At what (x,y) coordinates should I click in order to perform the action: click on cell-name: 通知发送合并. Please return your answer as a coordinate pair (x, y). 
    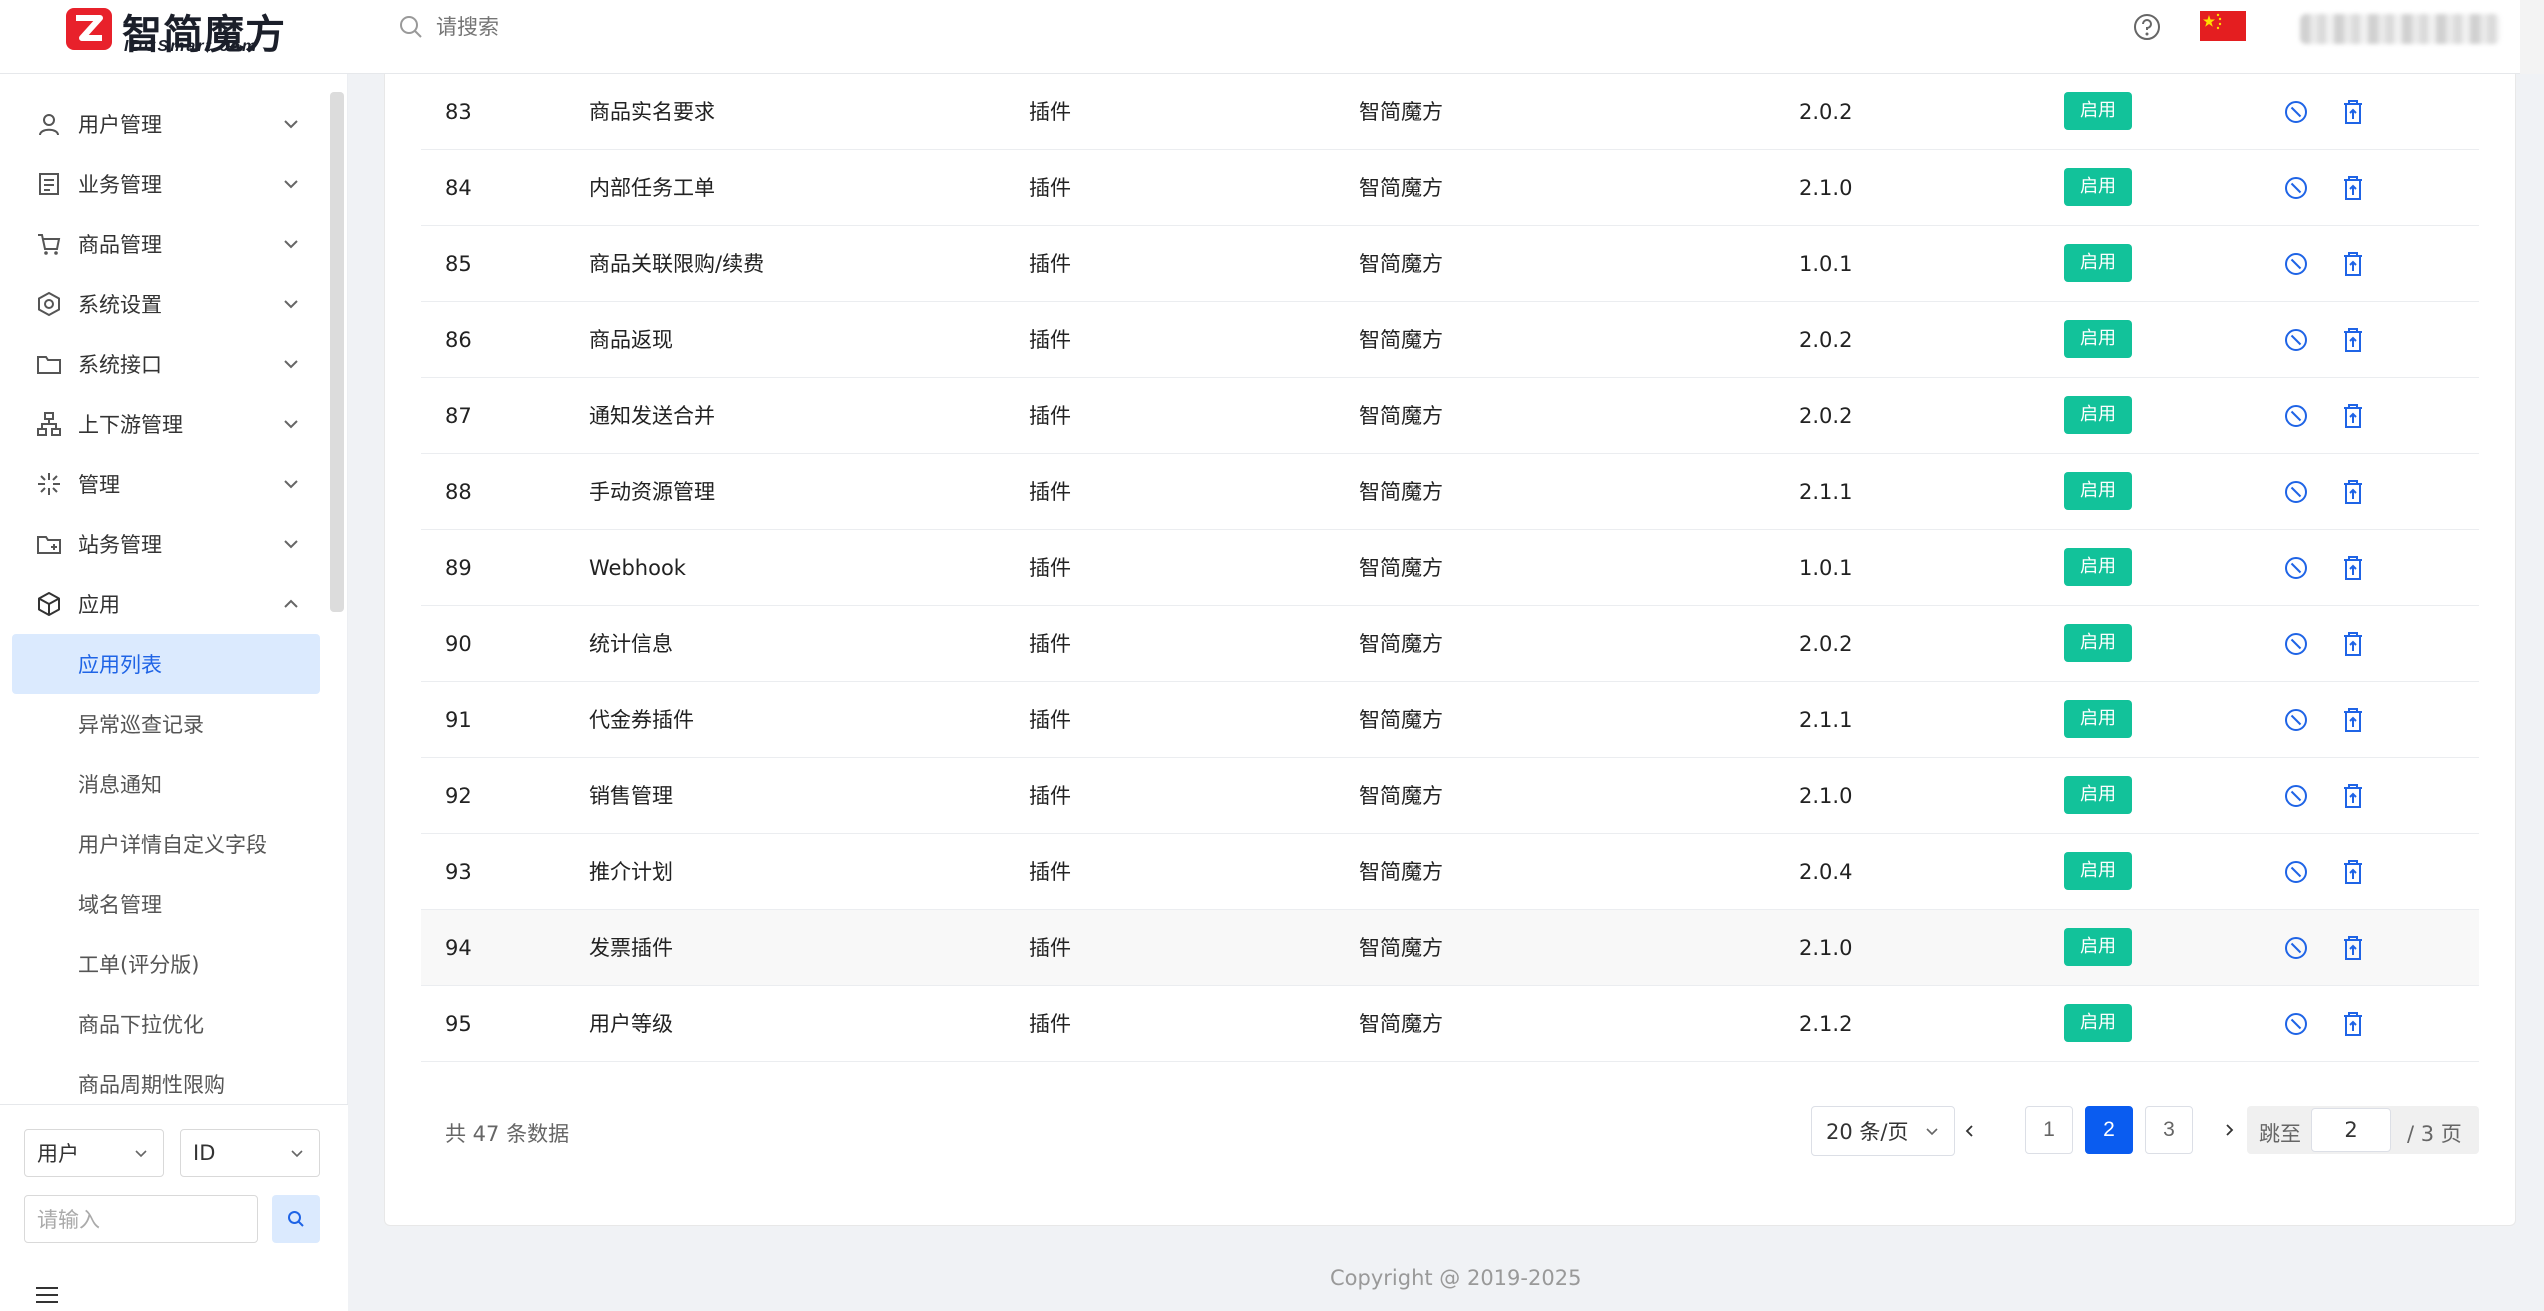
    Looking at the image, I should click on (652, 416).